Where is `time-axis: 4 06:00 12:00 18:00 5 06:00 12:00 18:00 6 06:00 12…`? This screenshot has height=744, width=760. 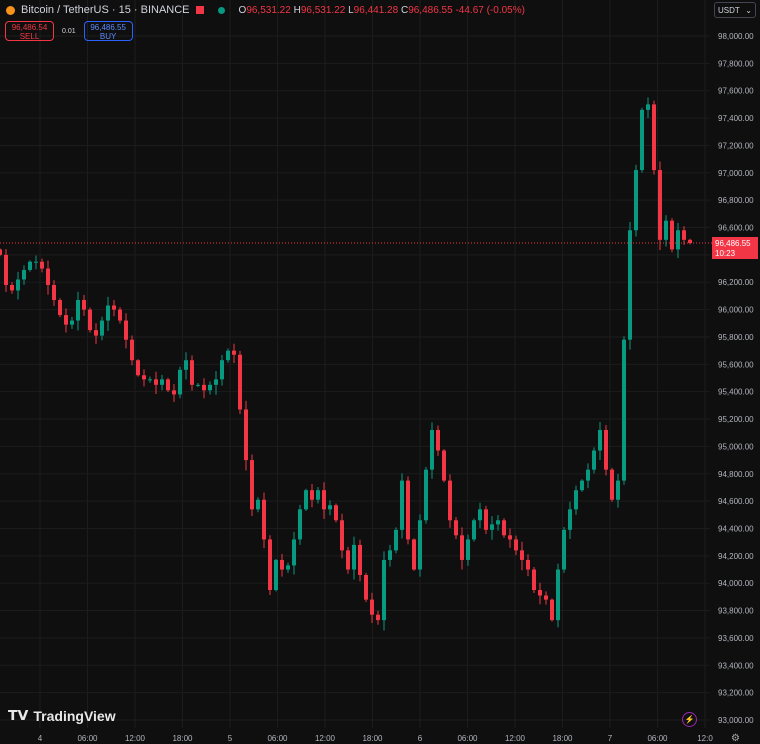 time-axis: 4 06:00 12:00 18:00 5 06:00 12:00 18:00 6 06:00 12… is located at coordinates (376, 738).